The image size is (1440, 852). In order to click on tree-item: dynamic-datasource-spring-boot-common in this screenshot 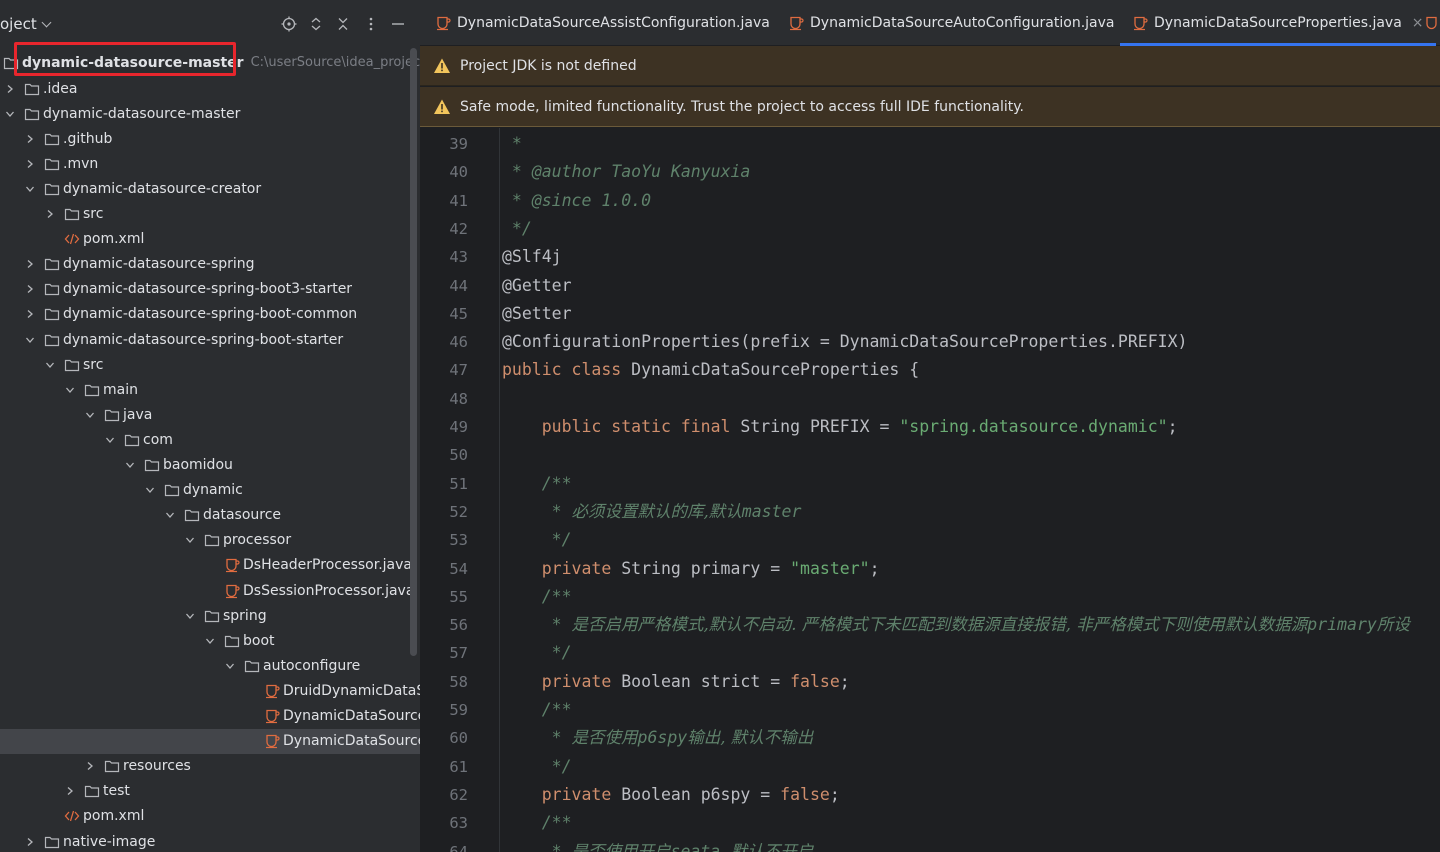, I will do `click(210, 314)`.